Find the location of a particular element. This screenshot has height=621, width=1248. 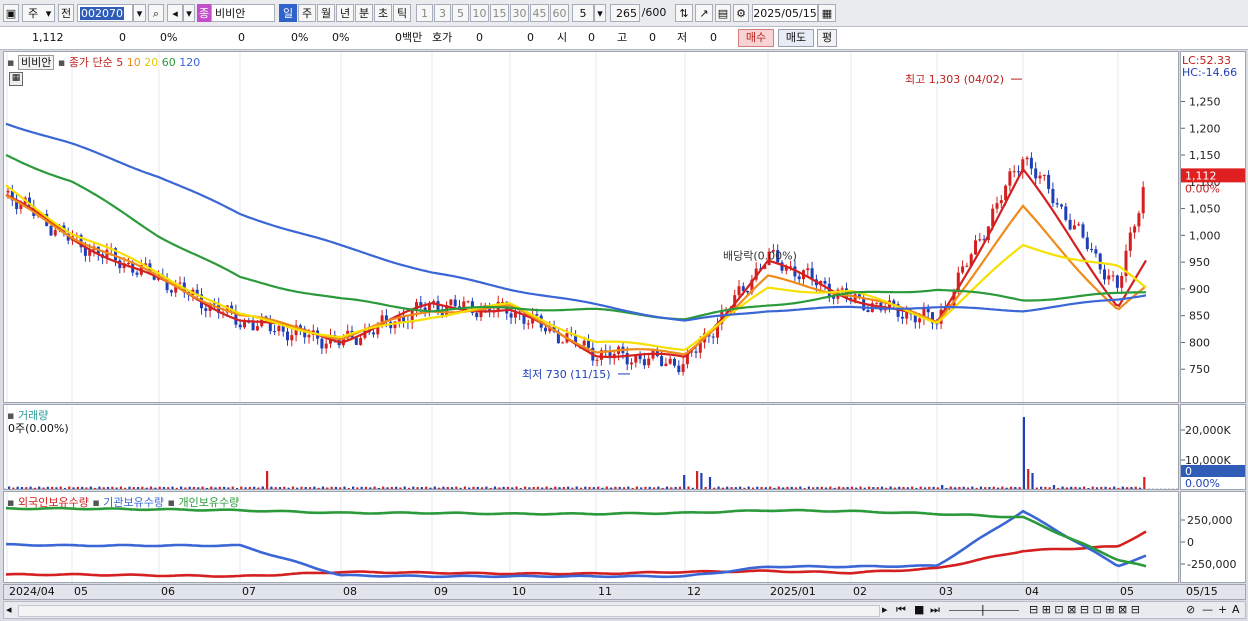

interval-button-5: 30 is located at coordinates (519, 13).